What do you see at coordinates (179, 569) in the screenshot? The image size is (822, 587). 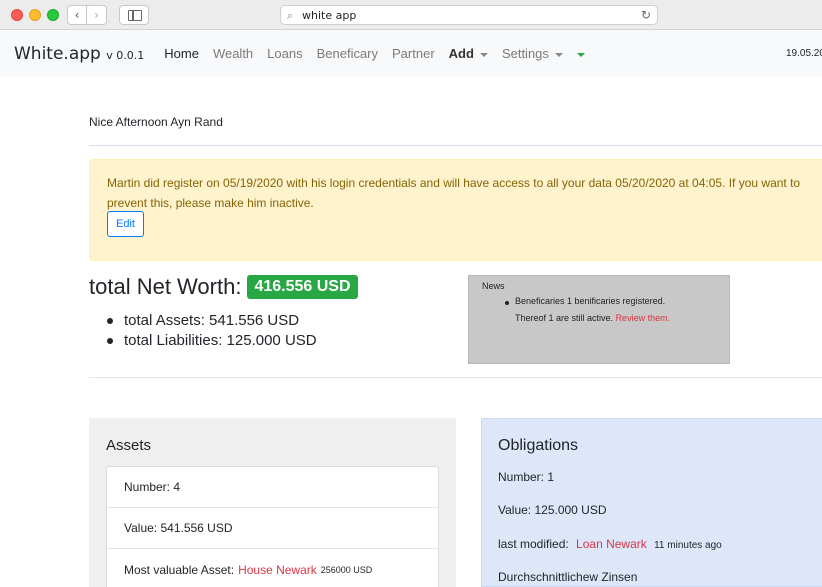 I see `most-valuable-label: Most valuable Asset:` at bounding box center [179, 569].